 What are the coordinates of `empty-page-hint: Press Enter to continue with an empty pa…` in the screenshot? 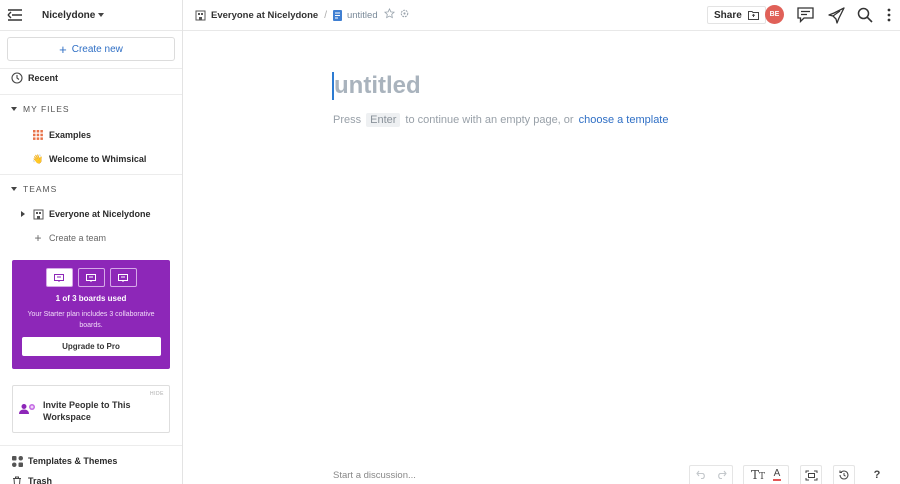 It's located at (500, 120).